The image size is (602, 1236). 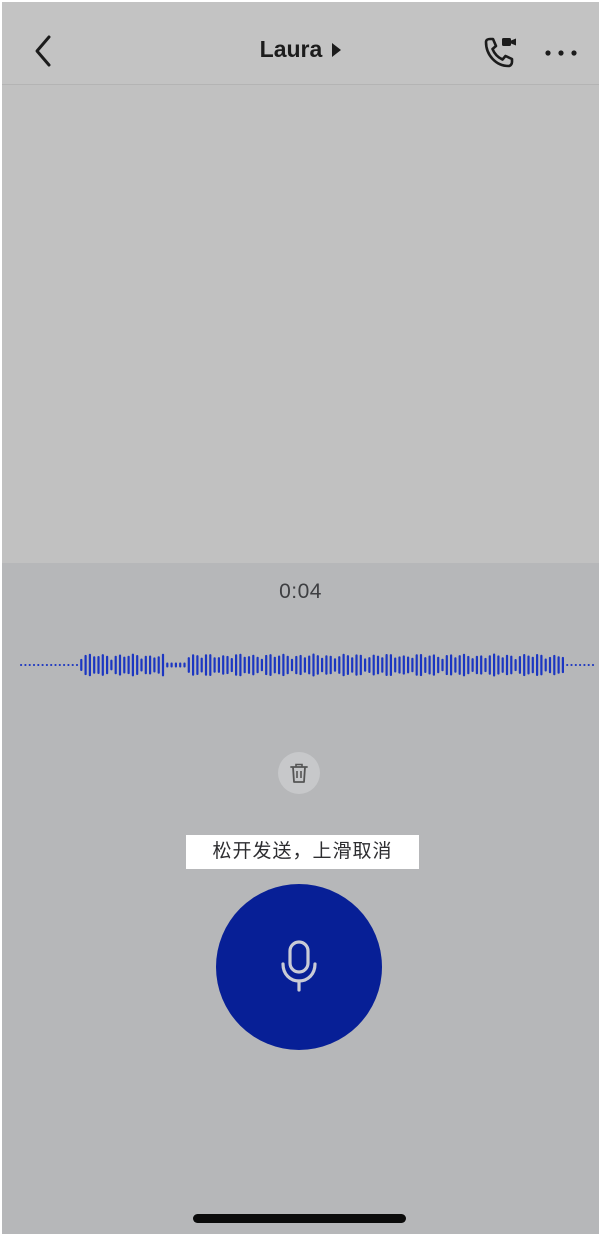 I want to click on call-button, so click(x=499, y=53).